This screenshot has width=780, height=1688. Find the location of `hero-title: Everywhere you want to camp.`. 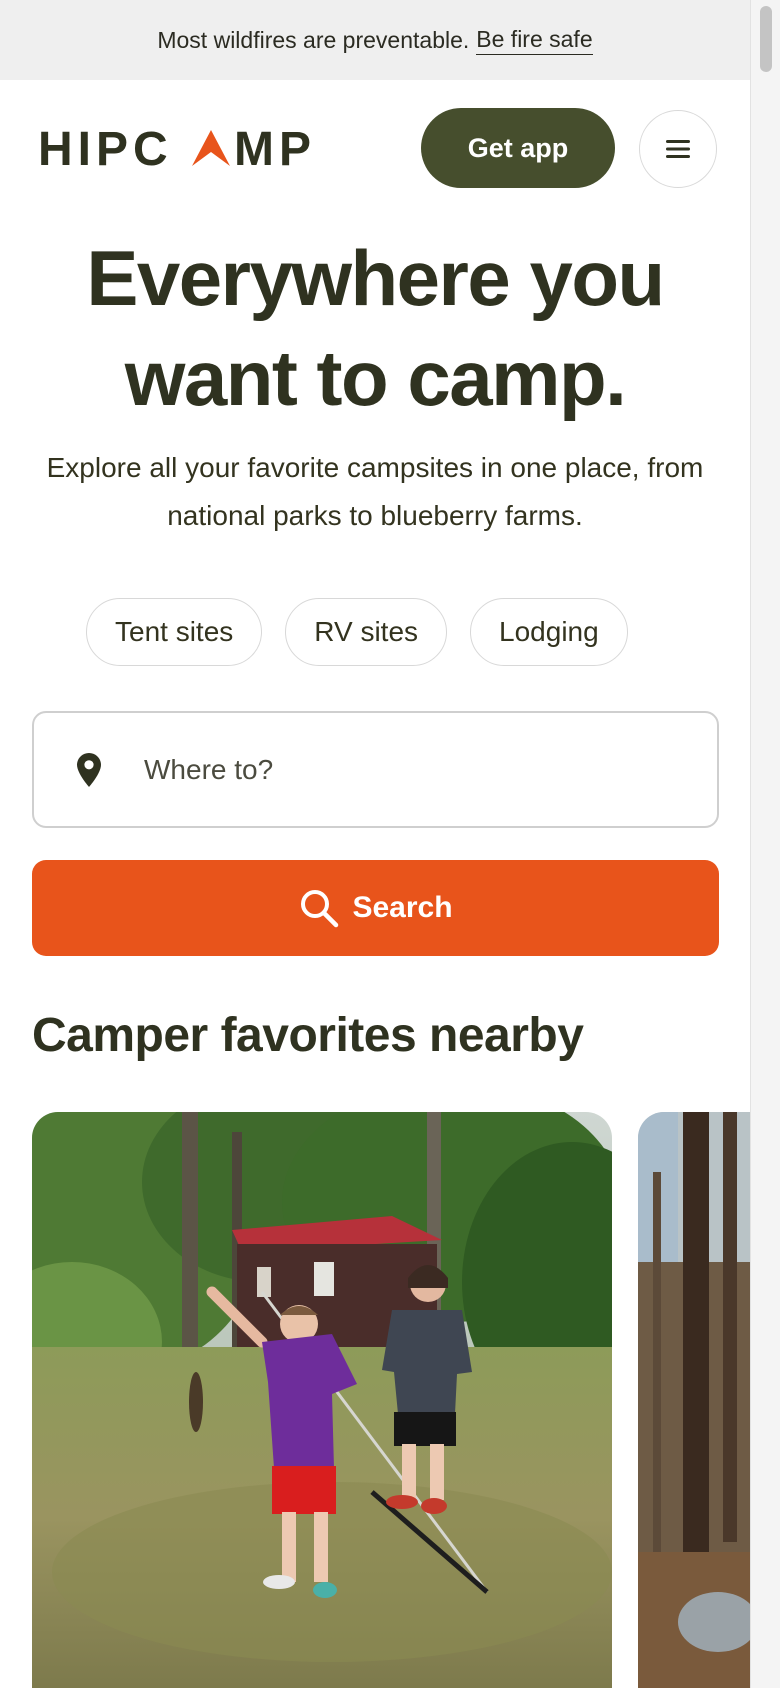

hero-title: Everywhere you want to camp. is located at coordinates (375, 328).